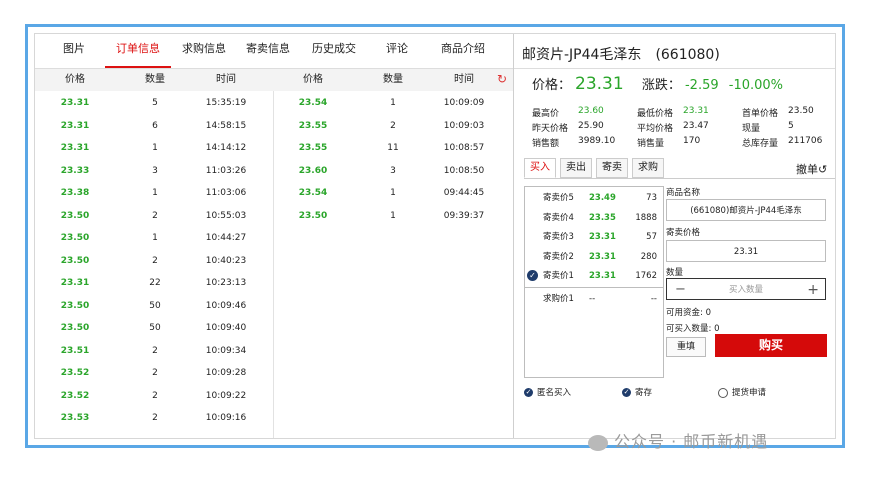 The width and height of the screenshot is (870, 477). What do you see at coordinates (771, 345) in the screenshot?
I see `buy-button: 购买` at bounding box center [771, 345].